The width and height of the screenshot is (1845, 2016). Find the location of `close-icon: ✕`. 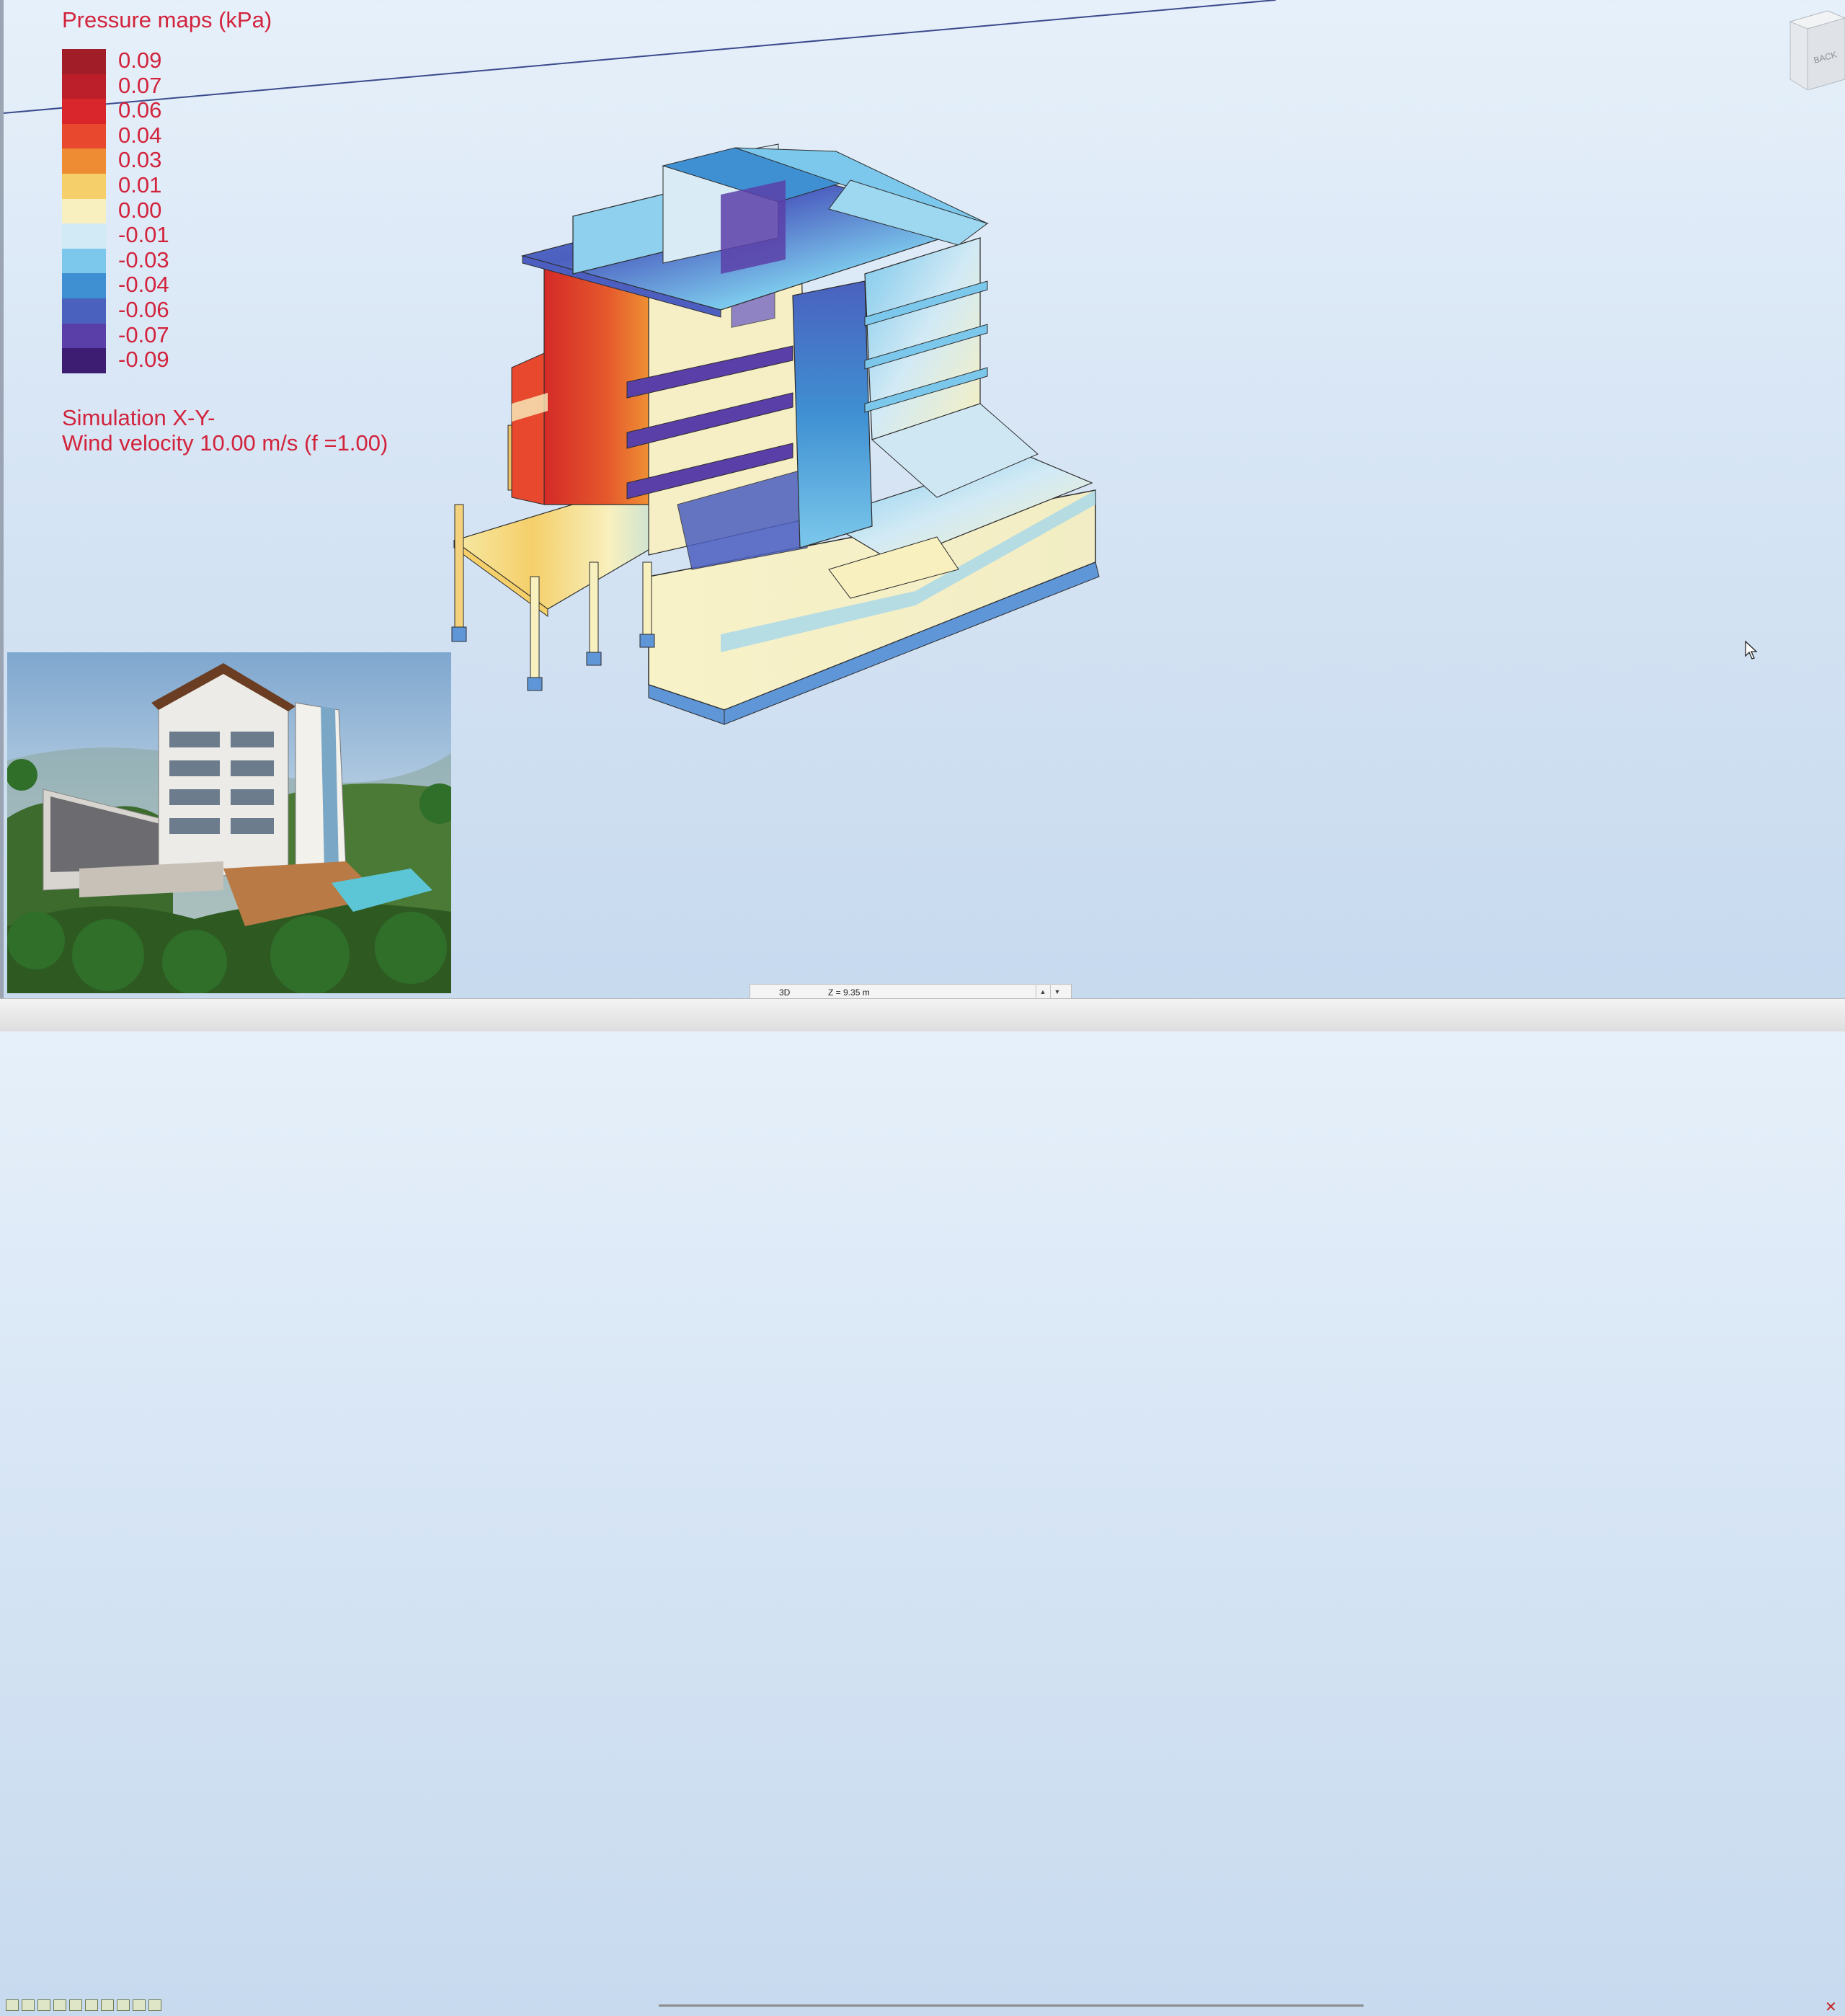

close-icon: ✕ is located at coordinates (1831, 2007).